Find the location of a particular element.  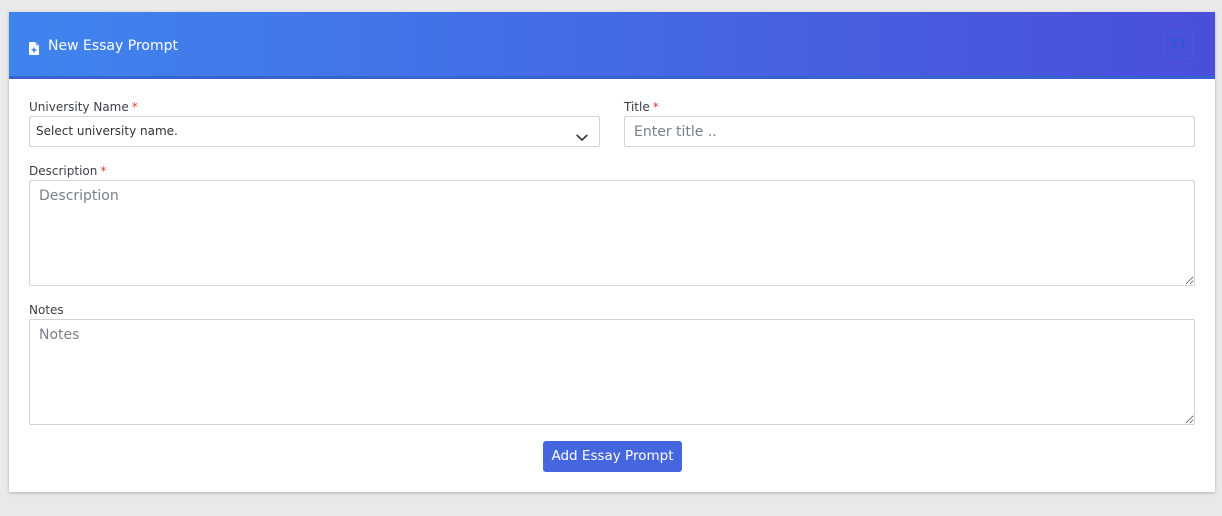

notes-label-text: Notes is located at coordinates (46, 310).